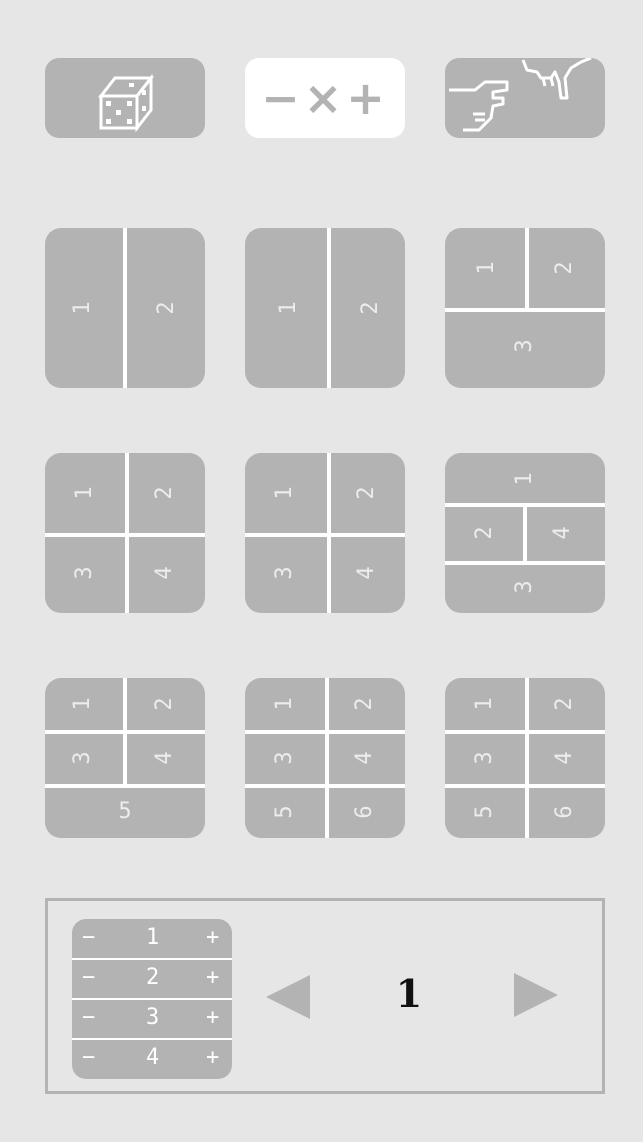 This screenshot has height=1142, width=643. Describe the element at coordinates (409, 993) in the screenshot. I see `page-number: 1` at that location.